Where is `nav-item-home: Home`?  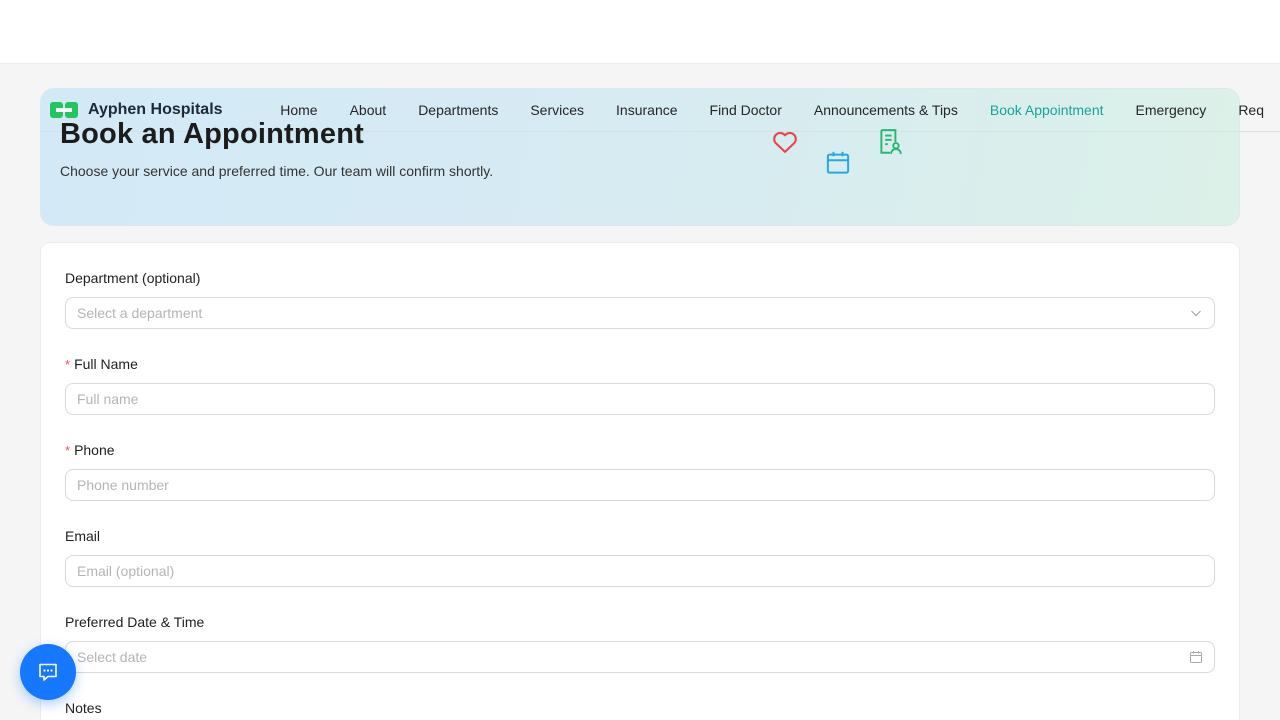 nav-item-home: Home is located at coordinates (298, 110).